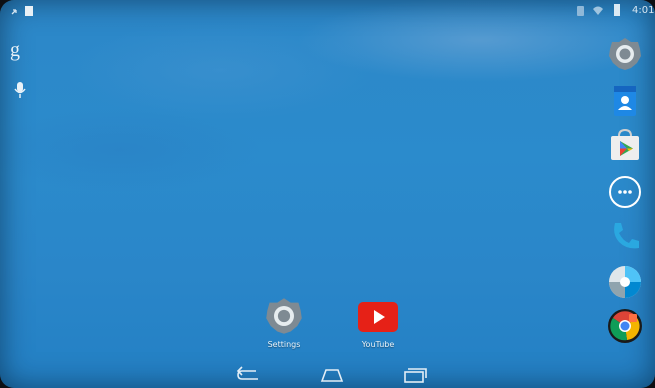 This screenshot has width=655, height=388. Describe the element at coordinates (327, 11) in the screenshot. I see `status-bar: 4:01` at that location.